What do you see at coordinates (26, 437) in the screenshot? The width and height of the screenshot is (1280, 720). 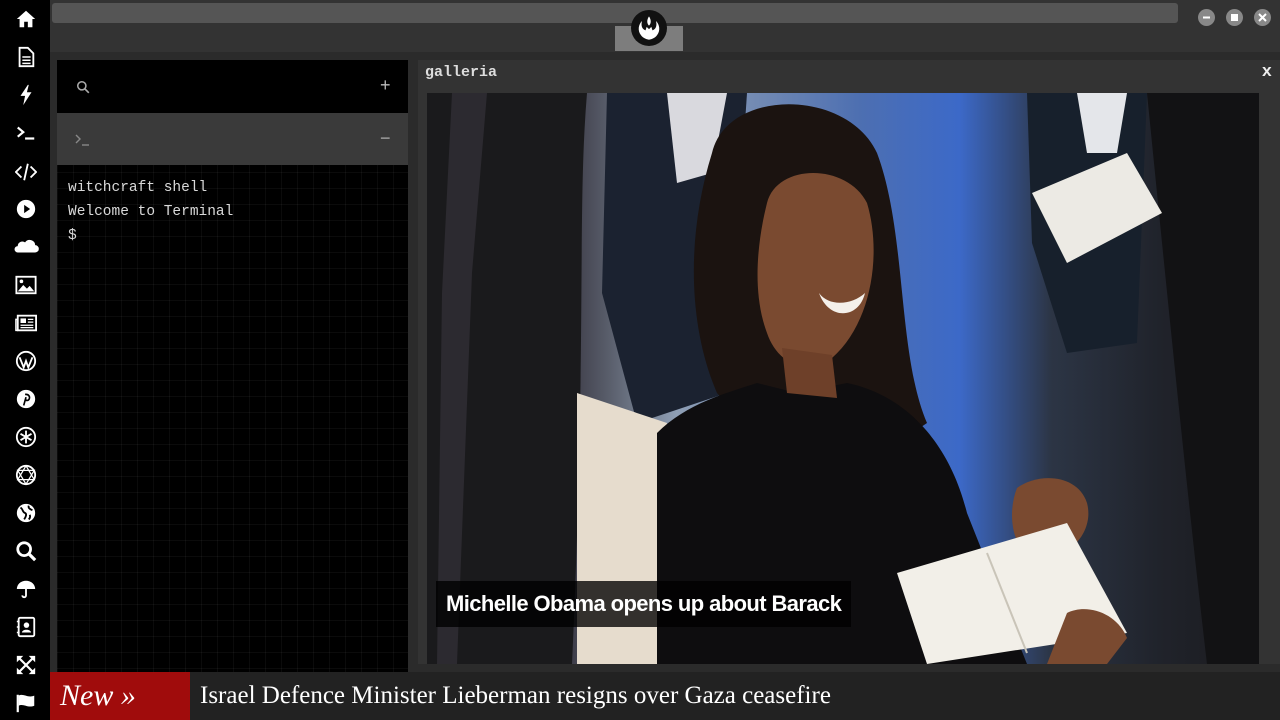 I see `snowflake-icon` at bounding box center [26, 437].